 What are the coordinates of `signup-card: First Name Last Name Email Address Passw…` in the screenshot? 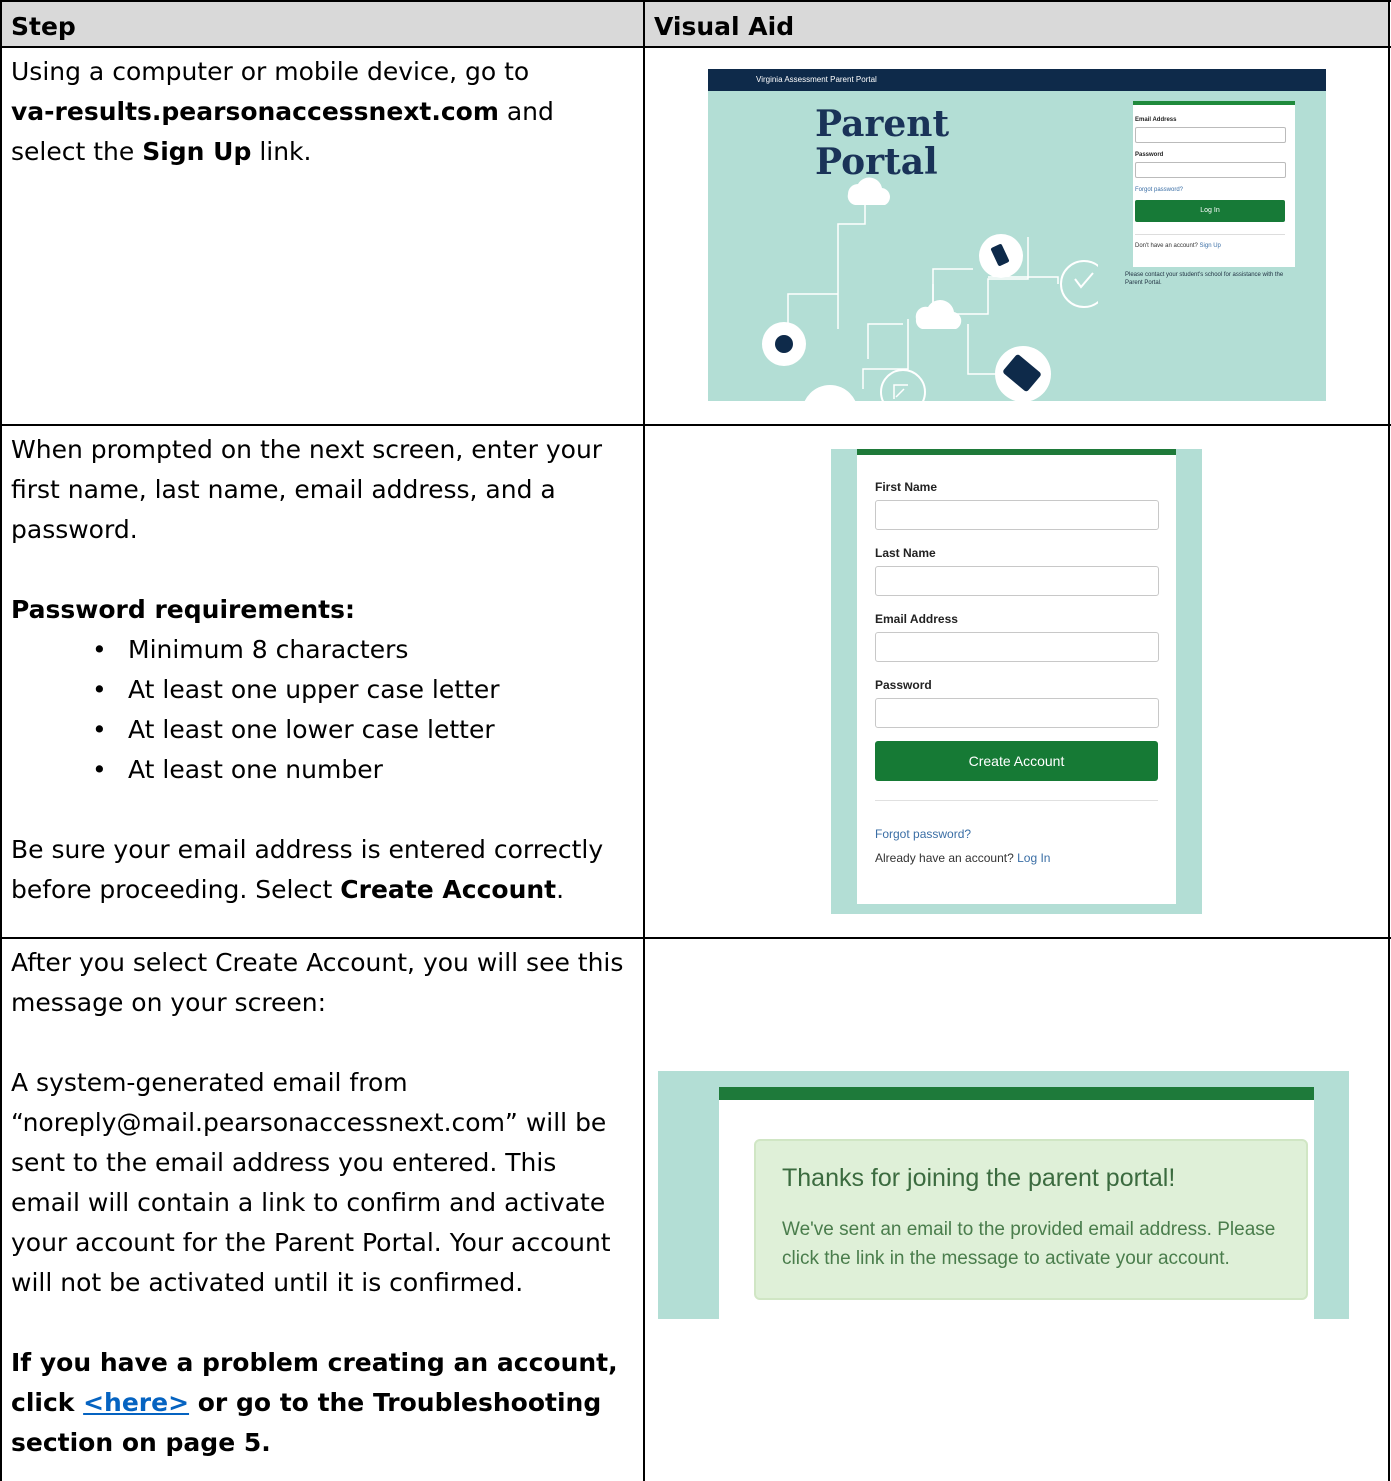 It's located at (1016, 676).